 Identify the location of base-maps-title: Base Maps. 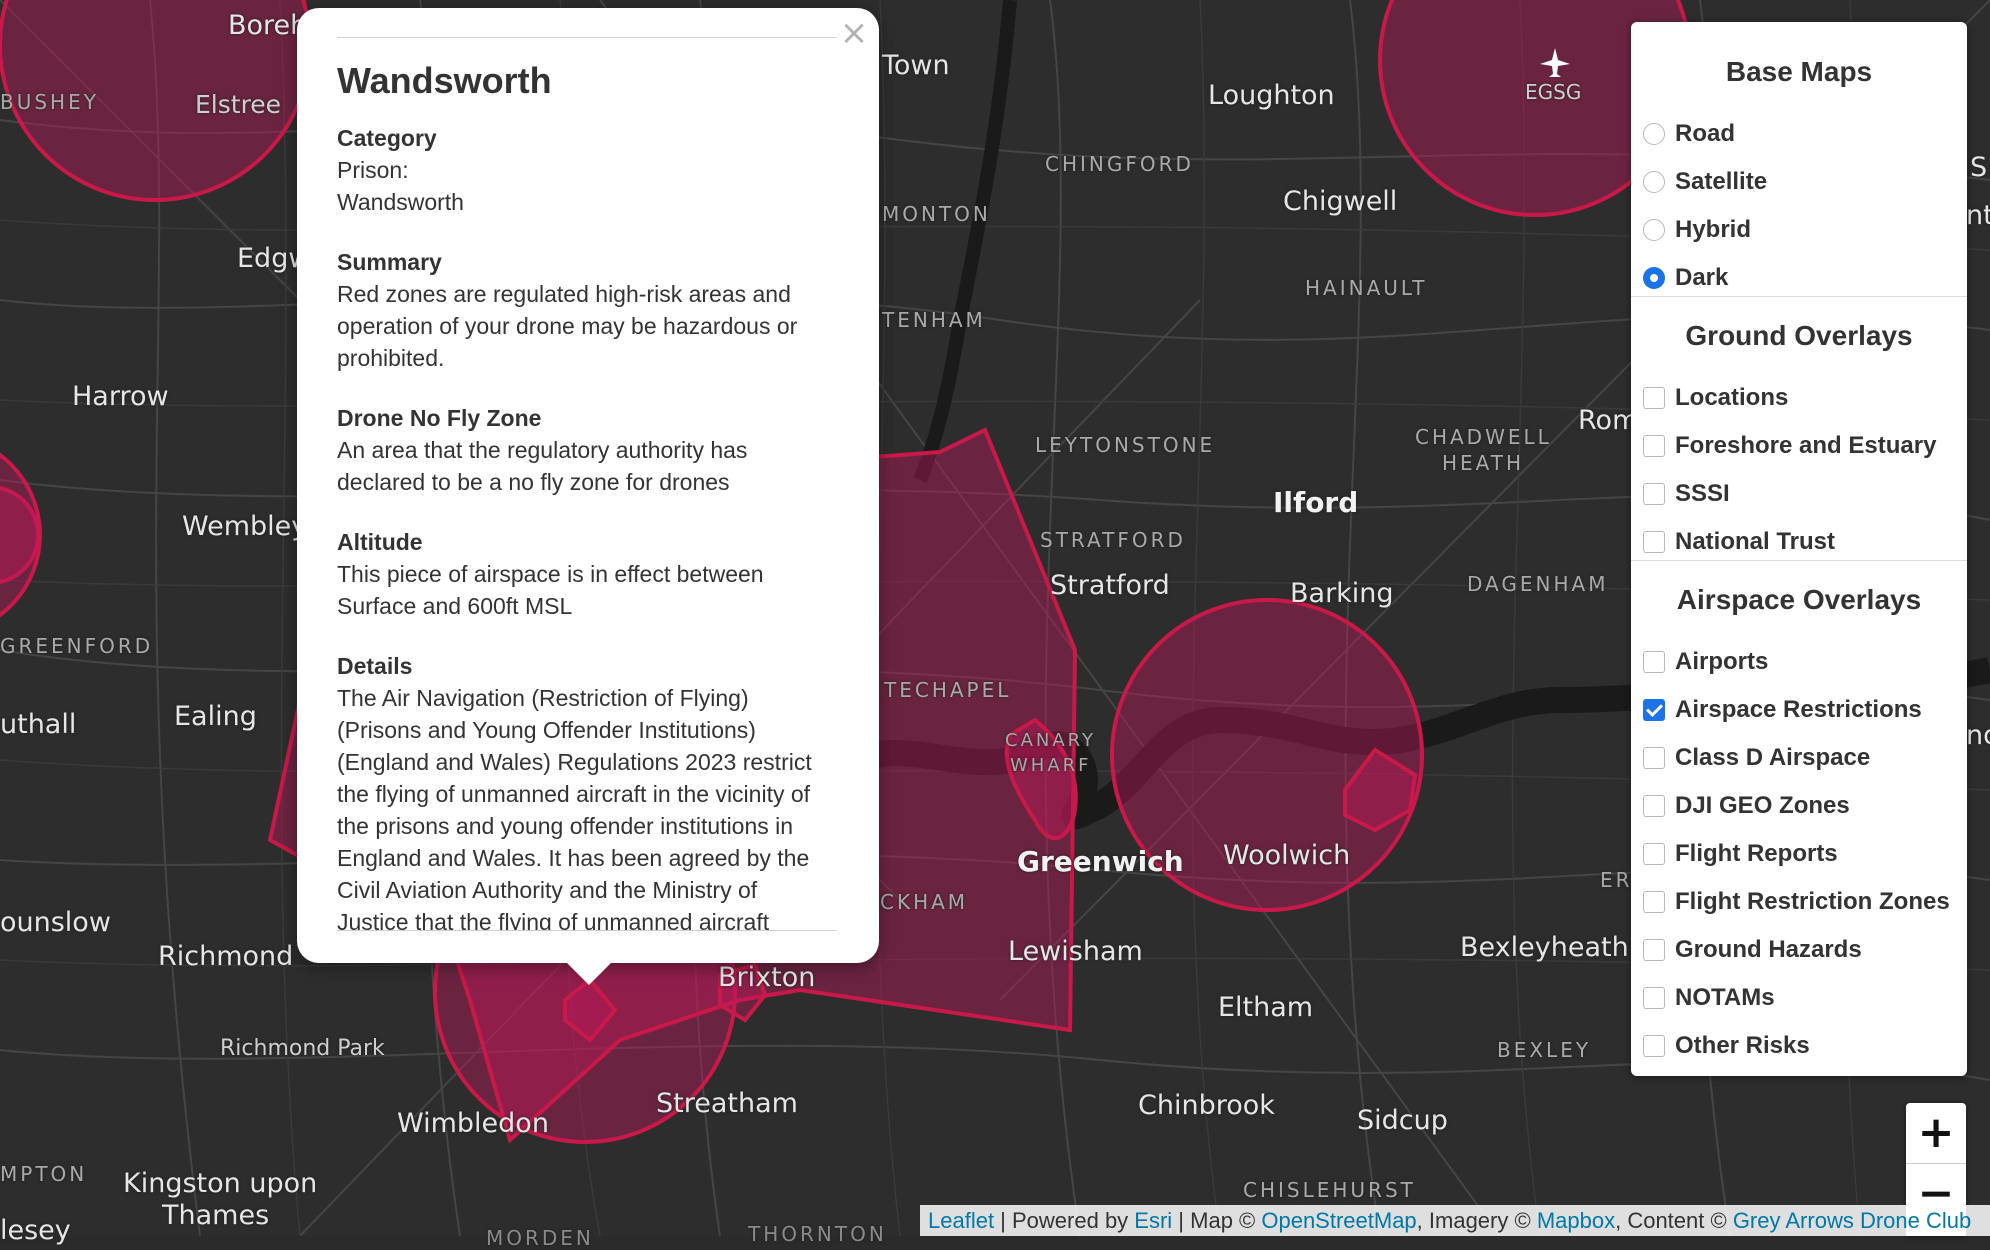
(1799, 71).